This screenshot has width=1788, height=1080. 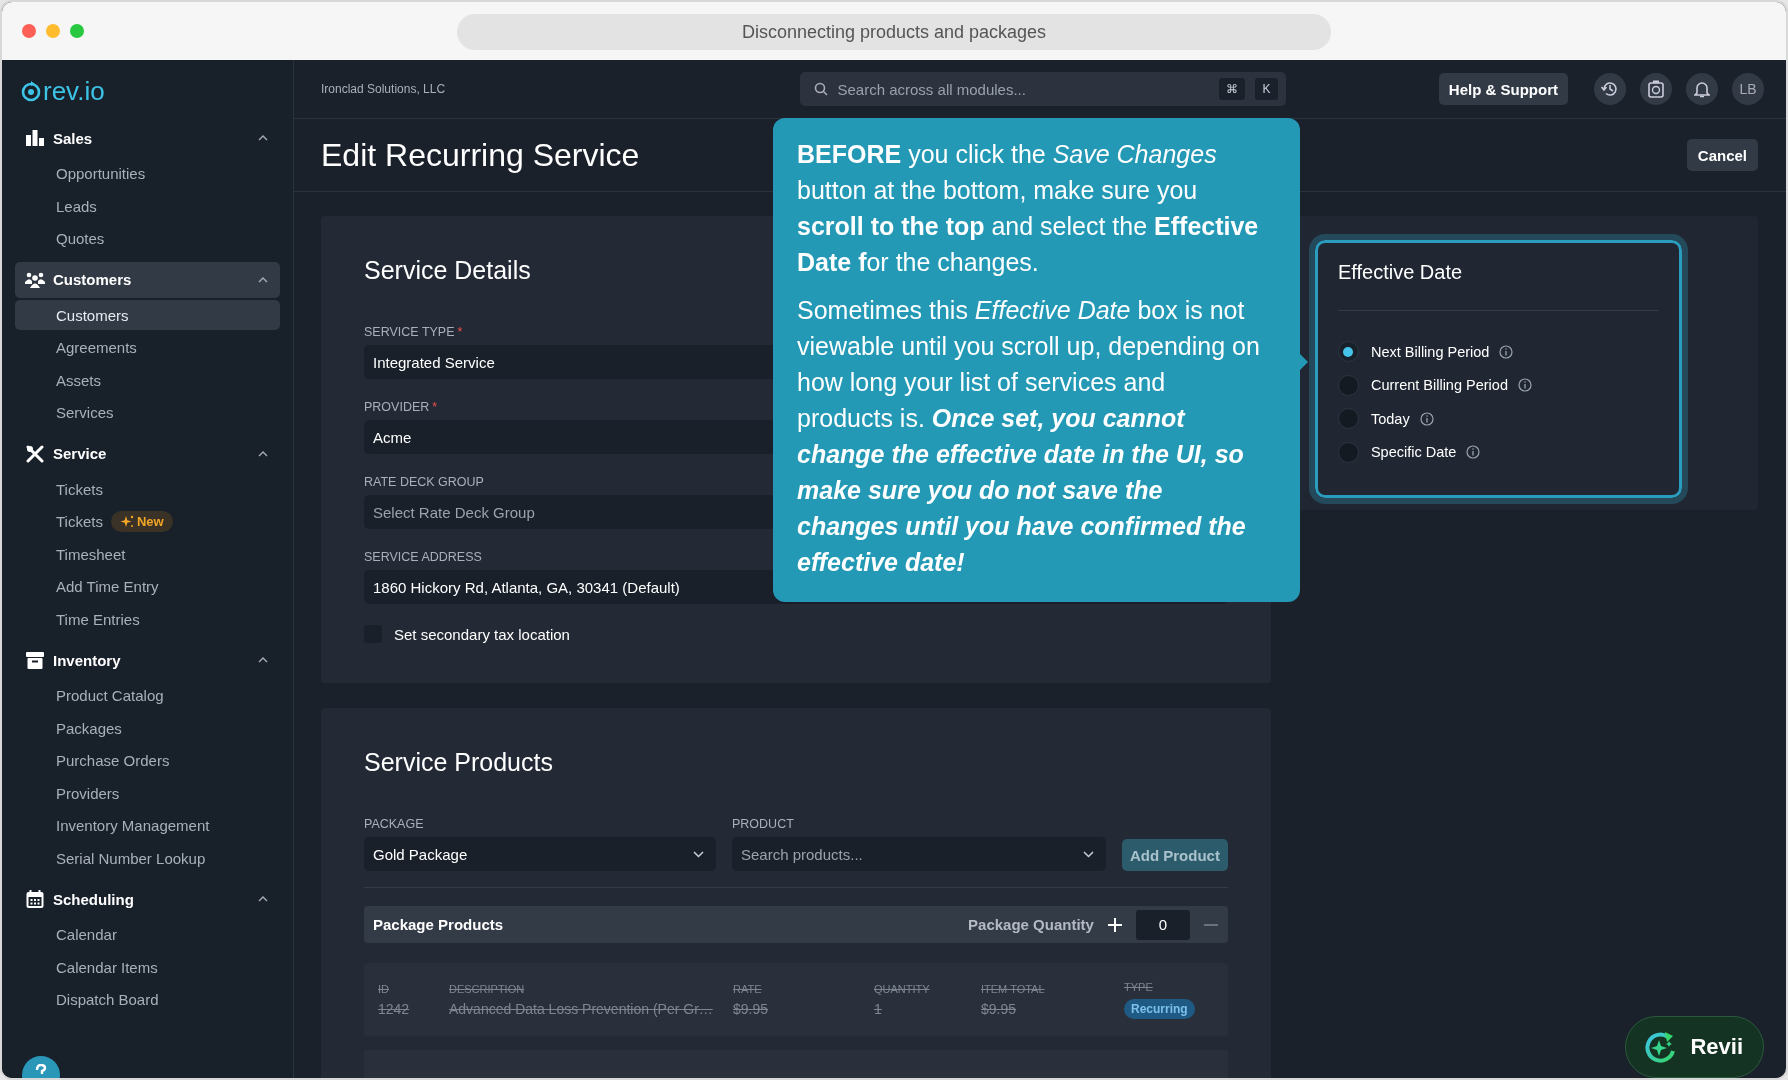 What do you see at coordinates (141, 521) in the screenshot?
I see `new-badge: New` at bounding box center [141, 521].